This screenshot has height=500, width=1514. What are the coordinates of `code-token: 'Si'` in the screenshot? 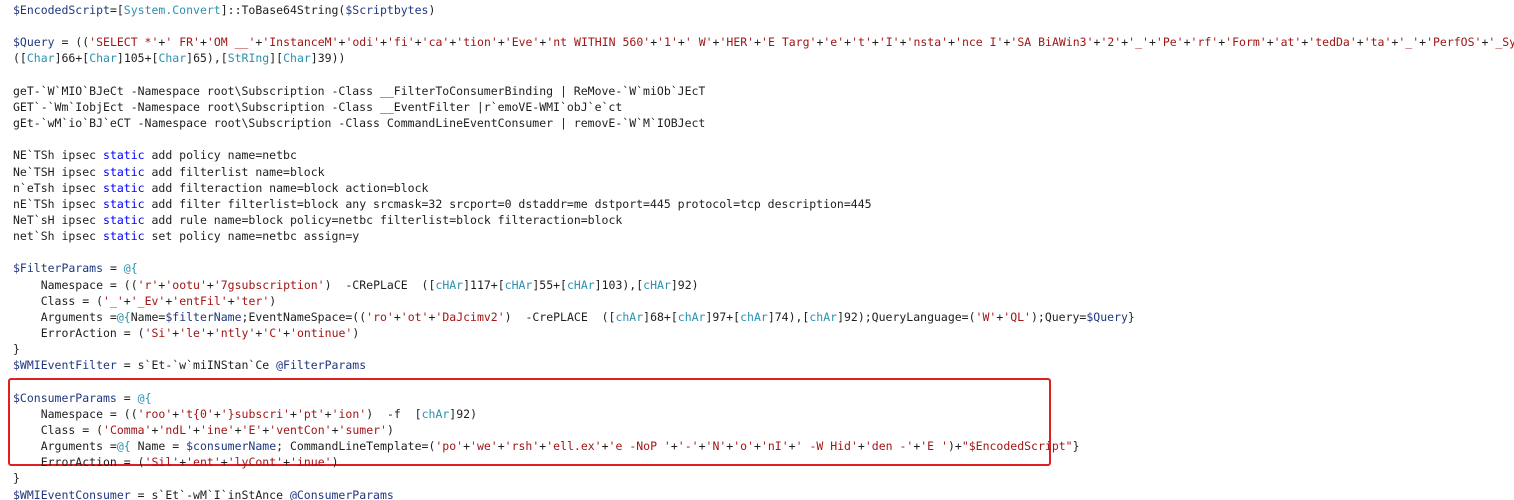 It's located at (158, 333).